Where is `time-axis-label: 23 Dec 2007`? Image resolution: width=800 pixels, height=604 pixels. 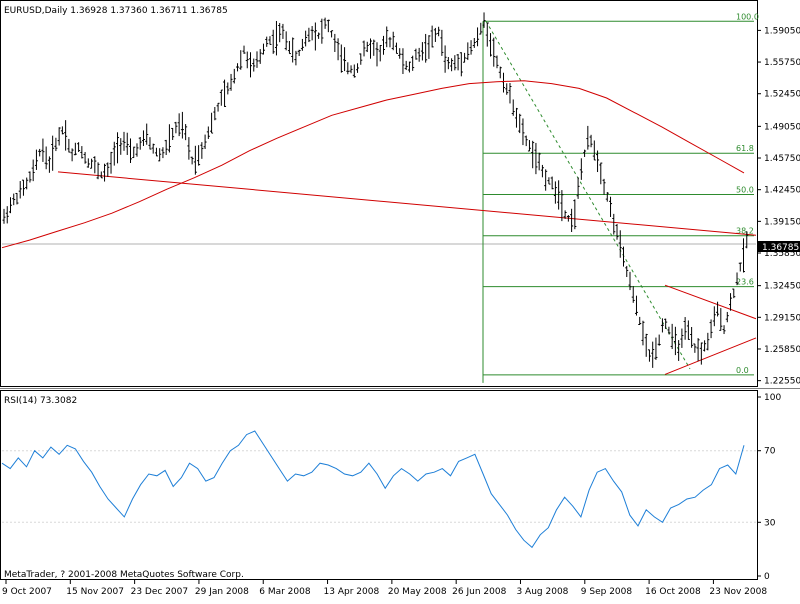
time-axis-label: 23 Dec 2007 is located at coordinates (160, 592).